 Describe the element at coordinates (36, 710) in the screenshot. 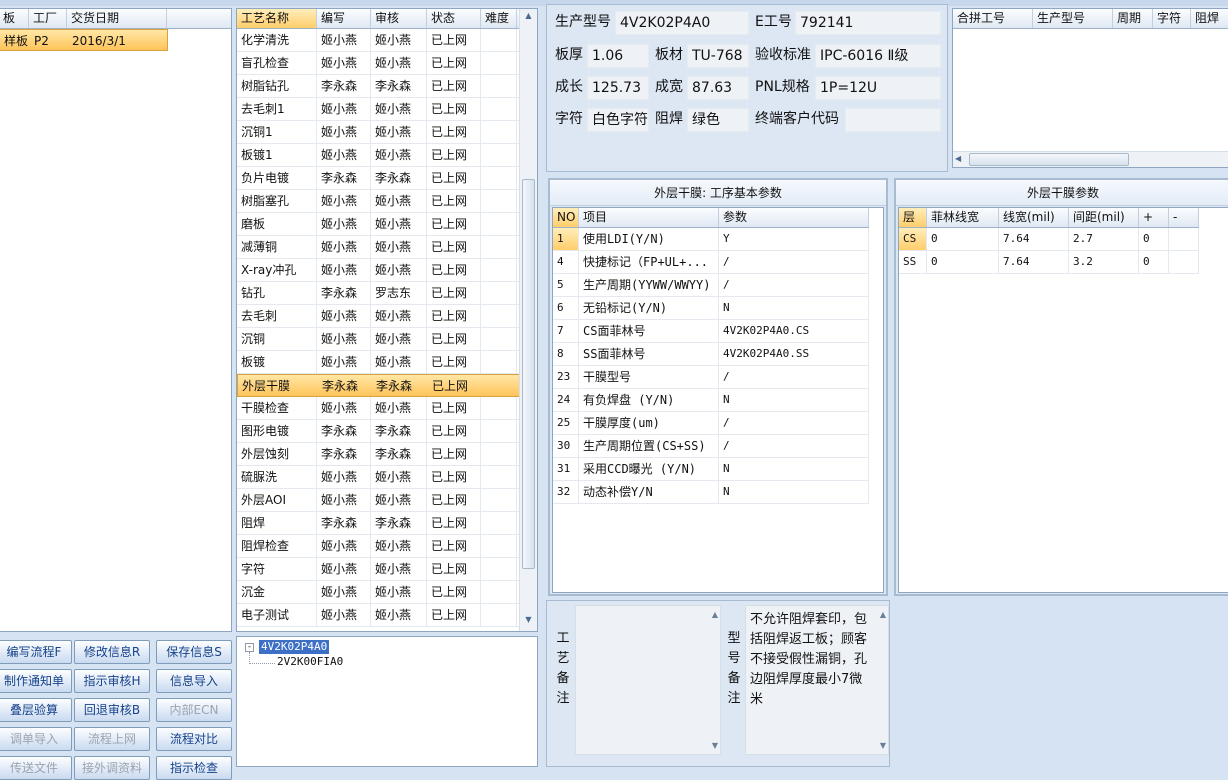

I see `stack-calc-button: 叠层验算` at that location.